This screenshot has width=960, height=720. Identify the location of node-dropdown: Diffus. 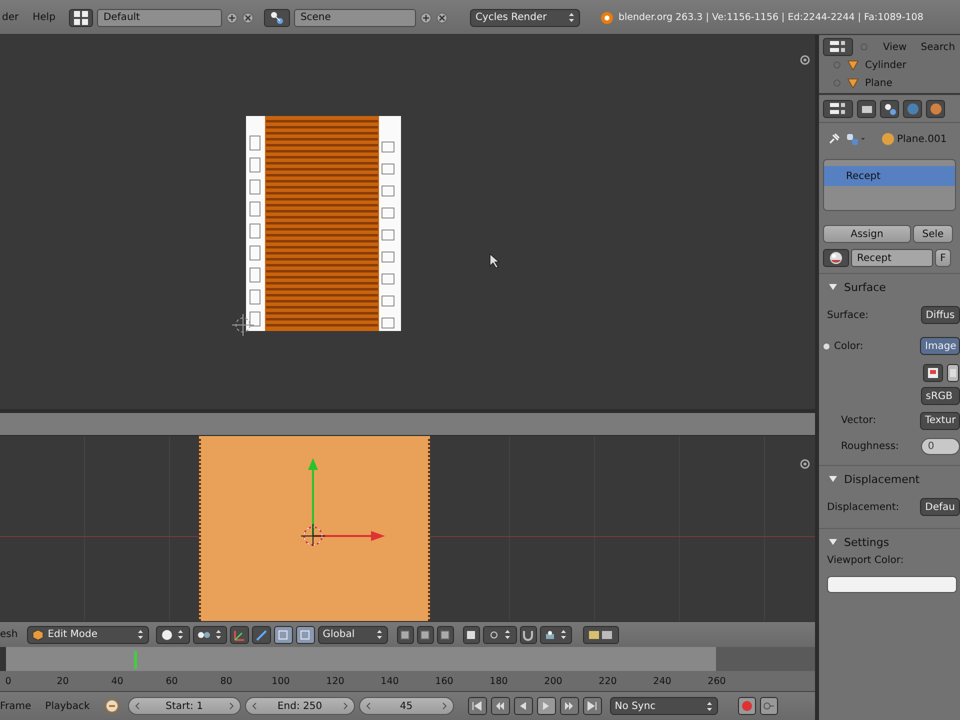
(940, 315).